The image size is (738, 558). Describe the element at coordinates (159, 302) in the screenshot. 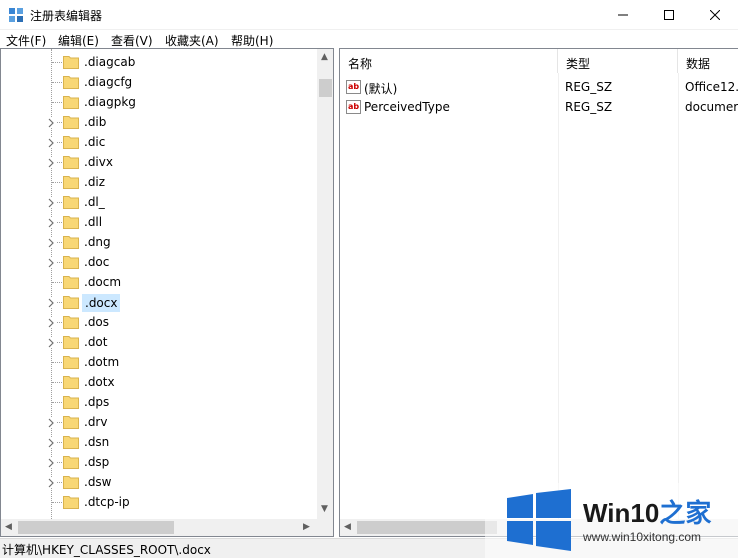

I see `tree-item: .docx` at that location.